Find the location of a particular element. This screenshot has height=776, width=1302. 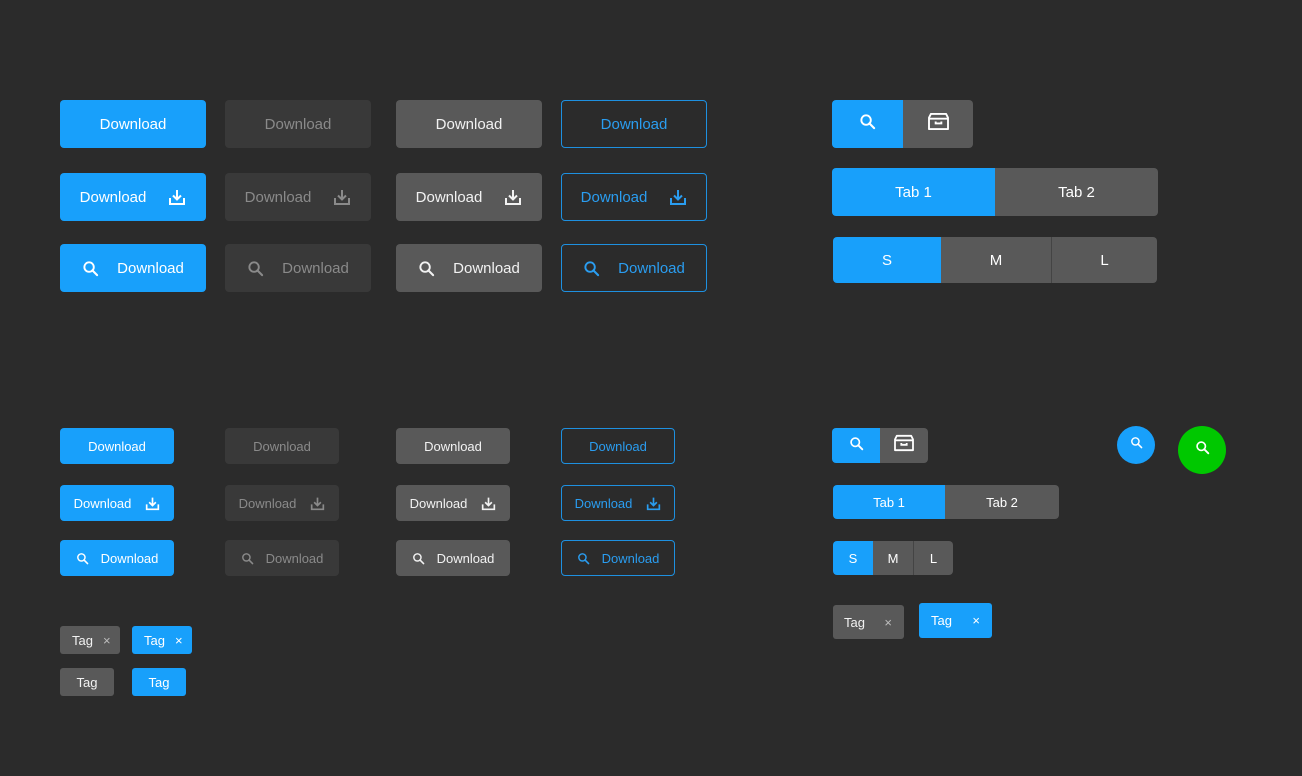

download-button-outline-icon-sm: Download is located at coordinates (618, 503).